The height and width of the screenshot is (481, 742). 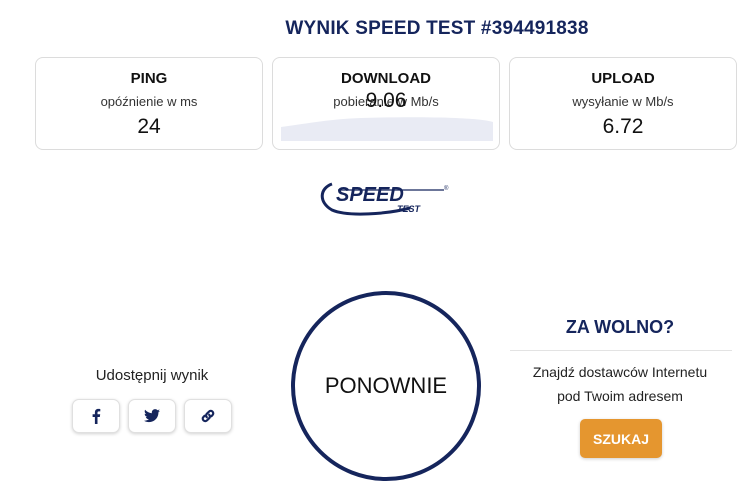 I want to click on find-providers-line-1: Znajdź dostawców Internetu, so click(x=620, y=372).